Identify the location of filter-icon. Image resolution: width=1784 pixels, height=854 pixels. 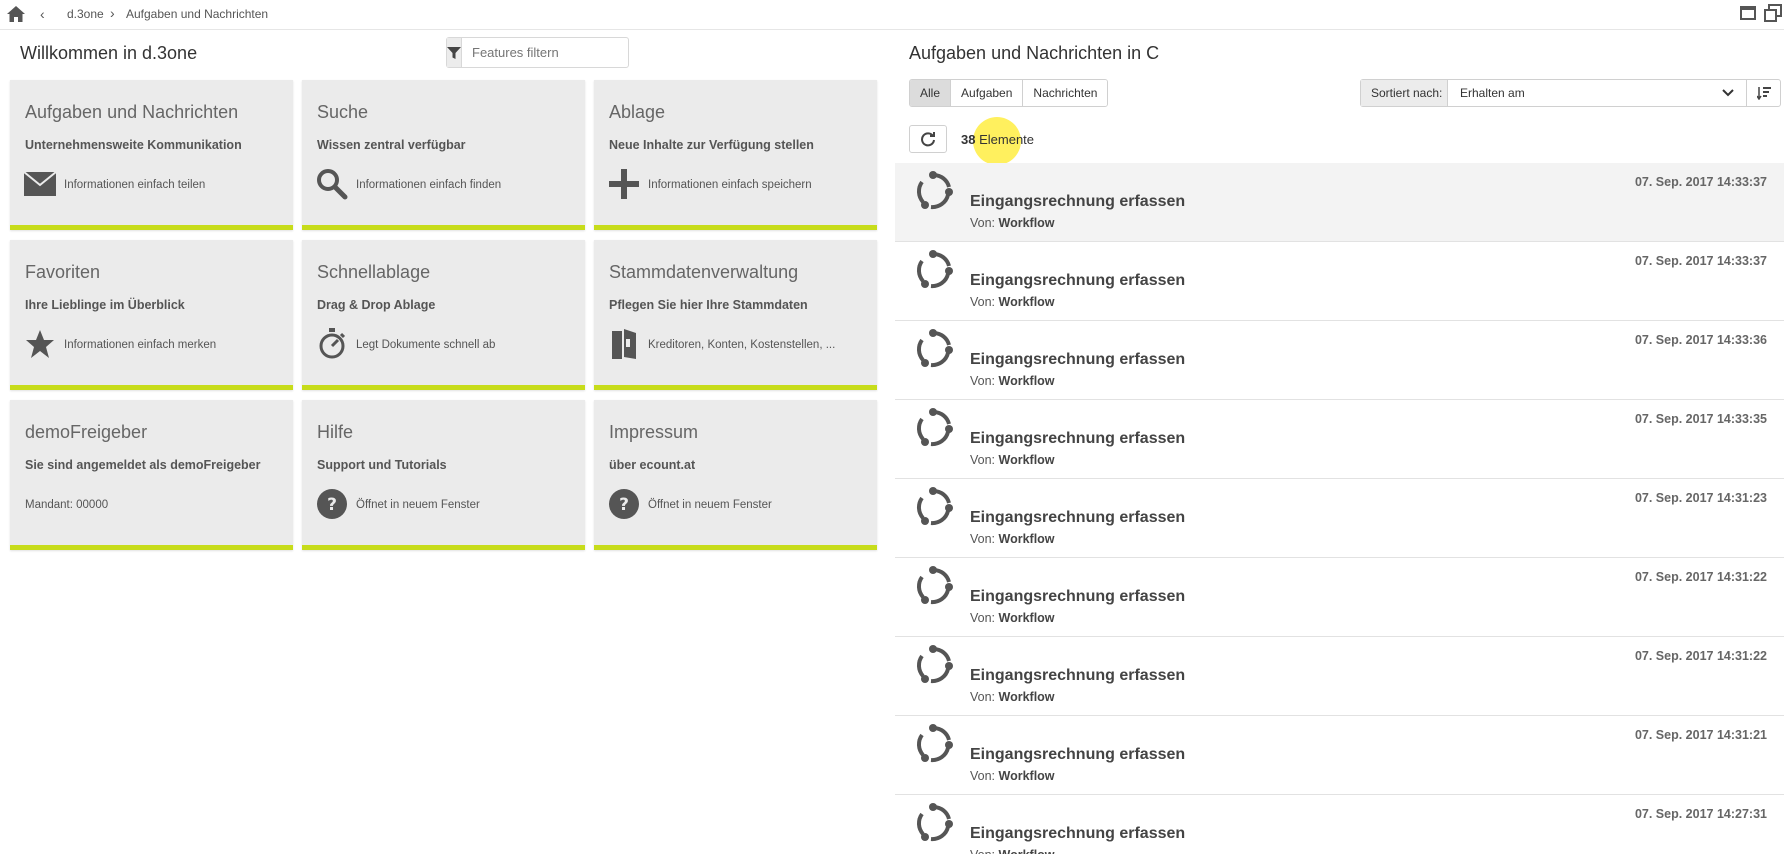
(454, 52).